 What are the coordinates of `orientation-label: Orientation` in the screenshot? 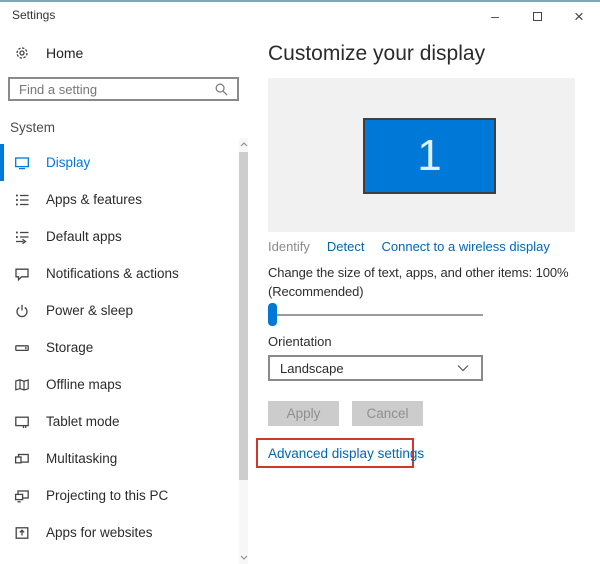 It's located at (300, 341).